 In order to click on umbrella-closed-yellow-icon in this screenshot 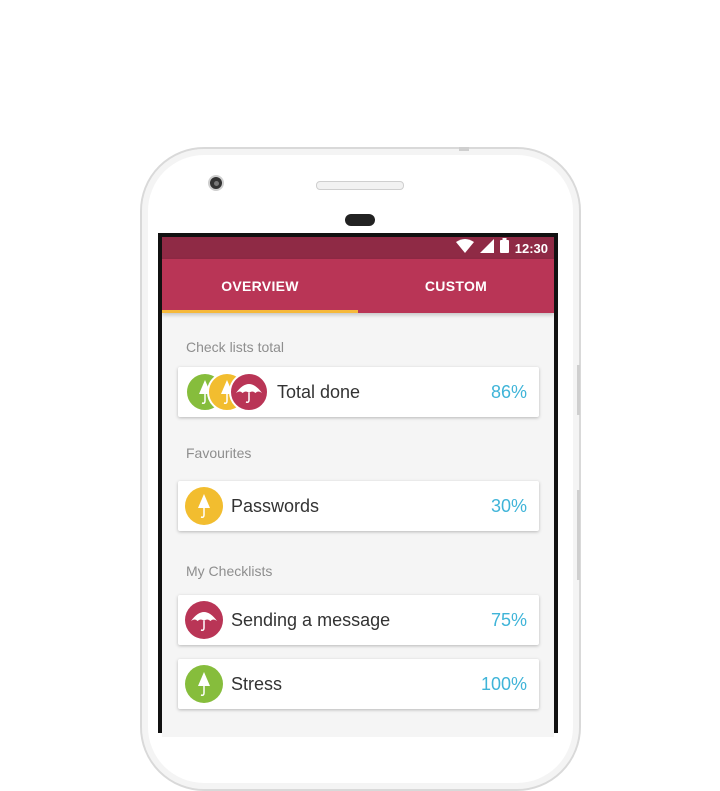, I will do `click(204, 506)`.